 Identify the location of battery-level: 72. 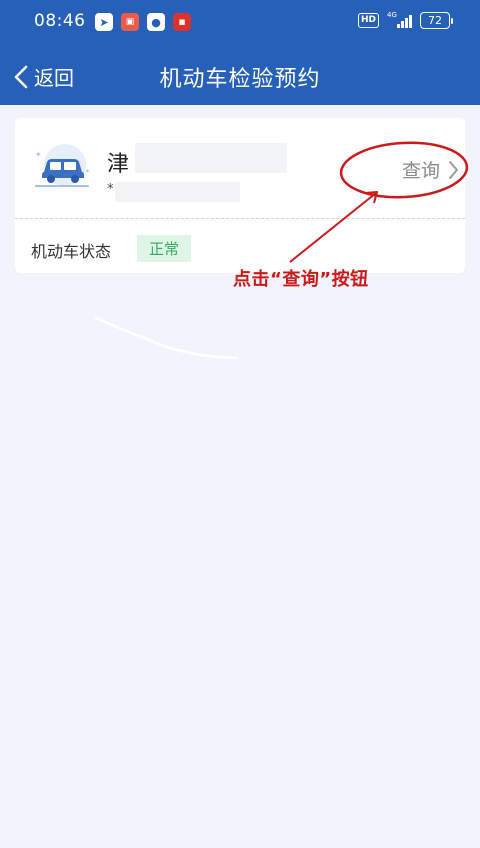
(435, 20).